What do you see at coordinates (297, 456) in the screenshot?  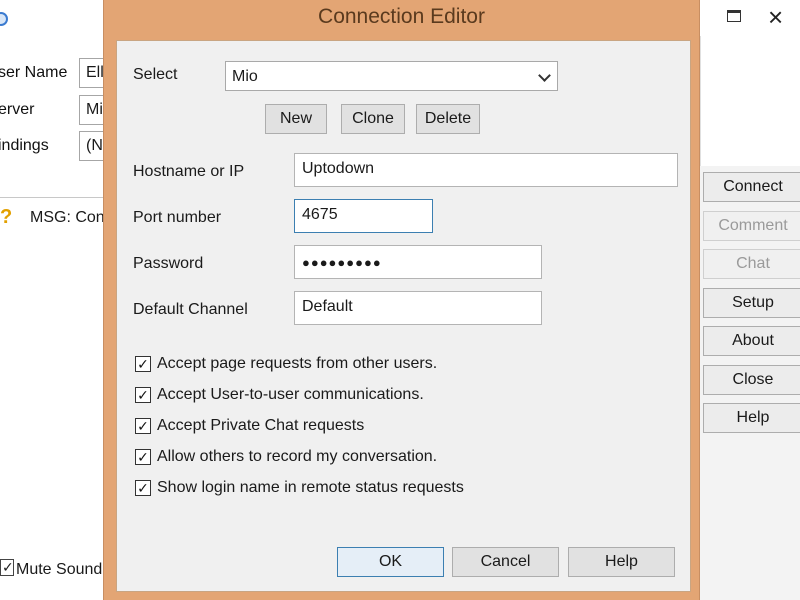 I see `option-label: Allow others to record my conversation.` at bounding box center [297, 456].